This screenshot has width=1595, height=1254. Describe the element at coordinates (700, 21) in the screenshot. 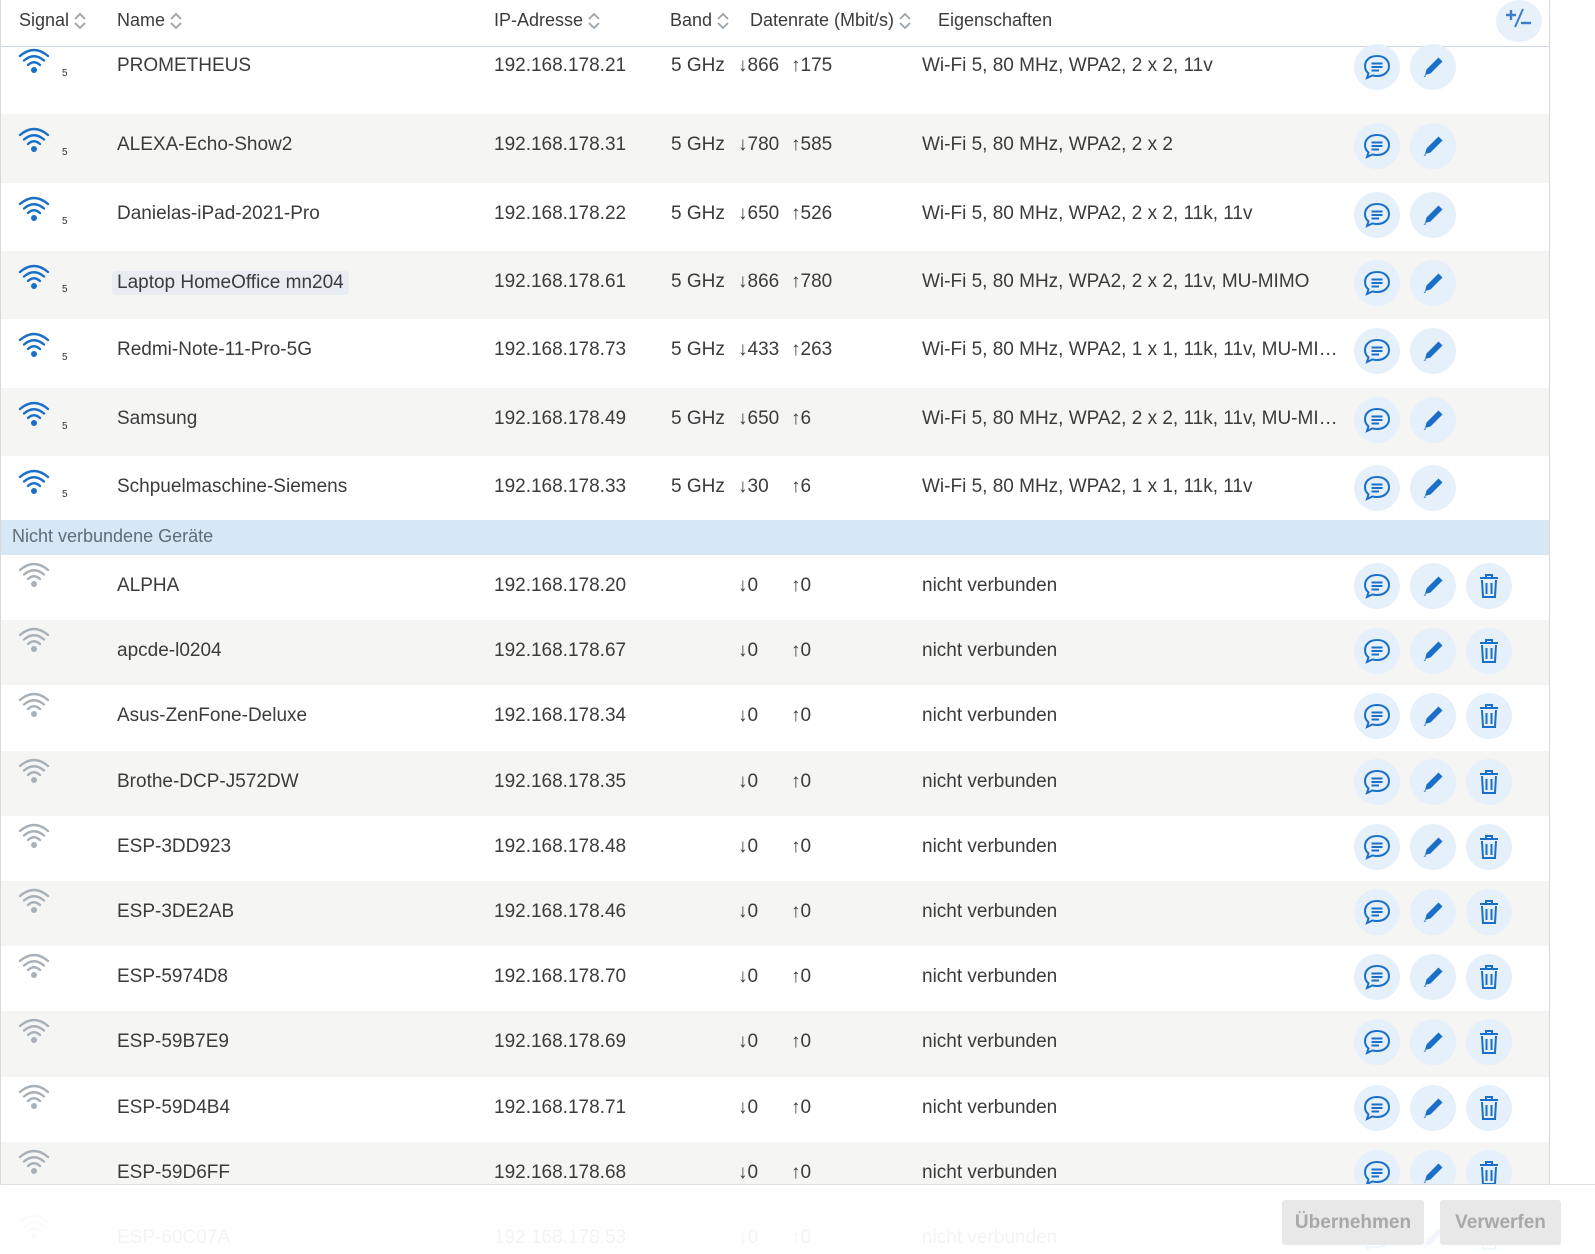

I see `column-header-band: Band` at that location.